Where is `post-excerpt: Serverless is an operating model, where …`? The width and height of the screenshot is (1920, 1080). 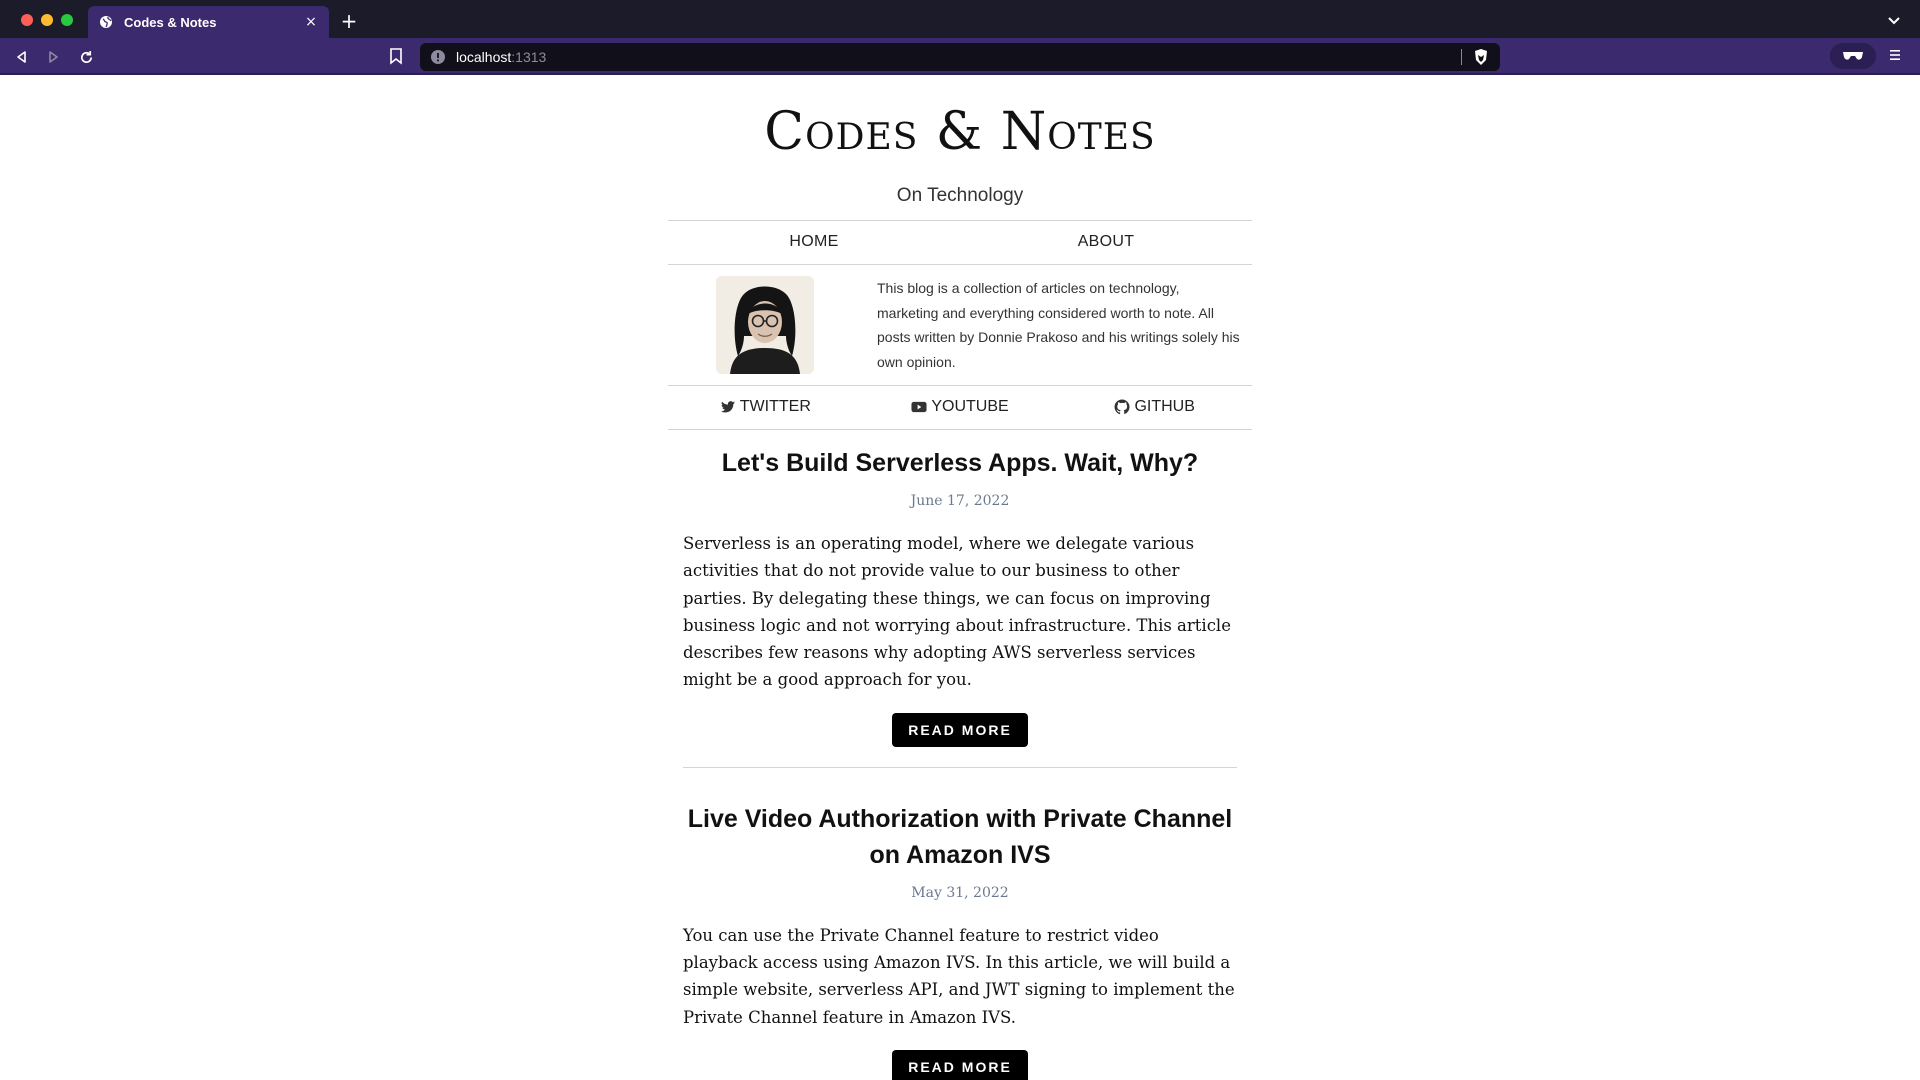
post-excerpt: Serverless is an operating model, where … is located at coordinates (957, 612).